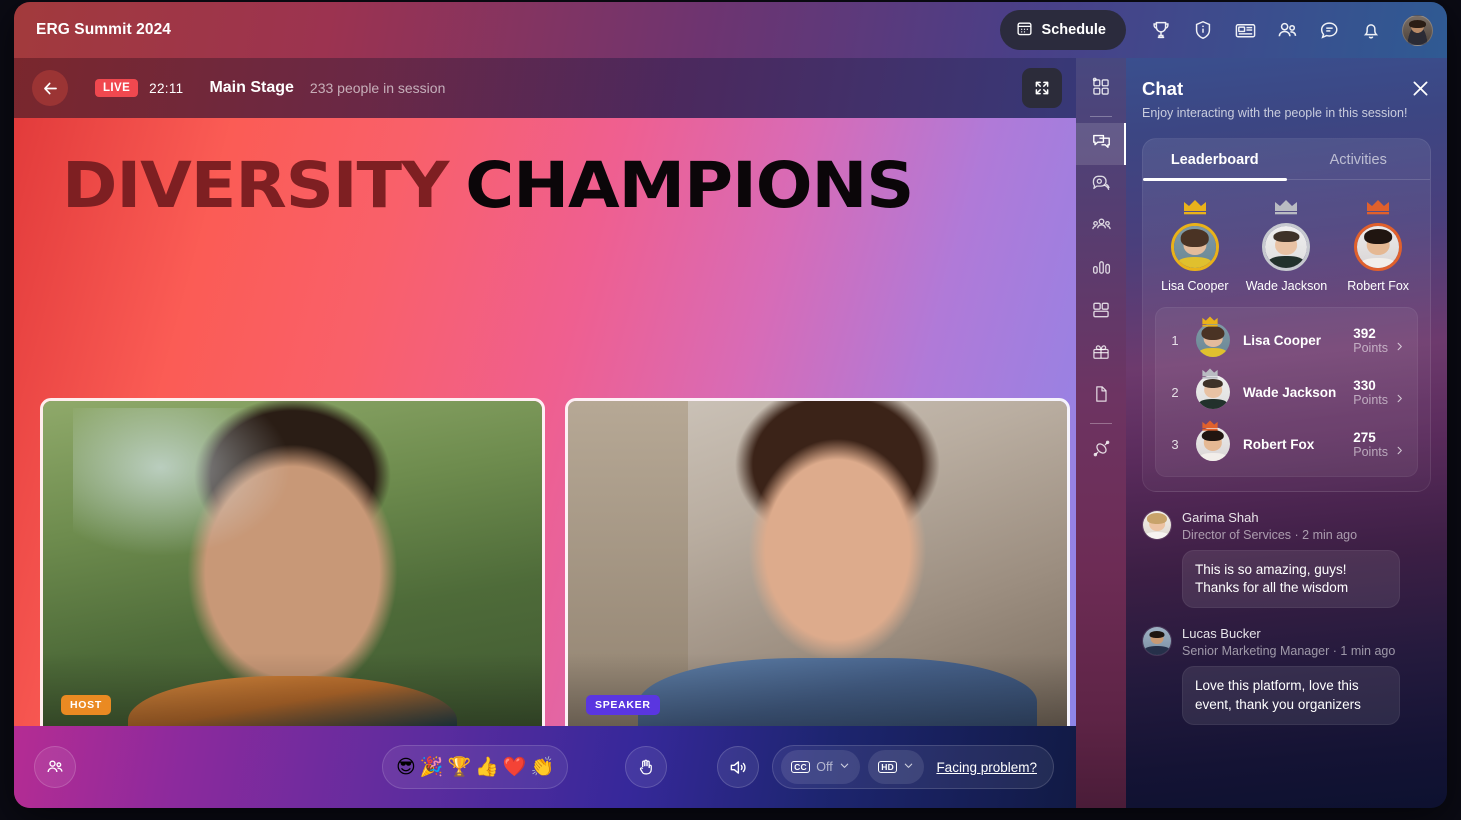 Image resolution: width=1461 pixels, height=820 pixels. I want to click on participants-button, so click(55, 767).